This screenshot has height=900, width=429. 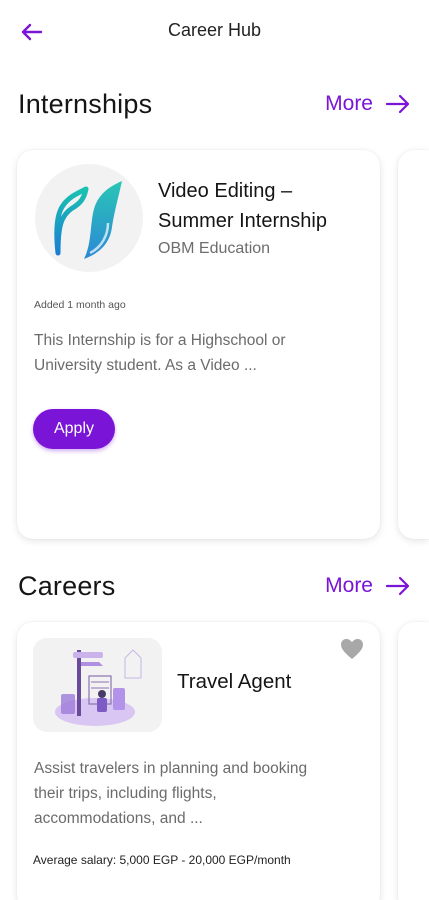 I want to click on next-career-card, so click(x=413, y=761).